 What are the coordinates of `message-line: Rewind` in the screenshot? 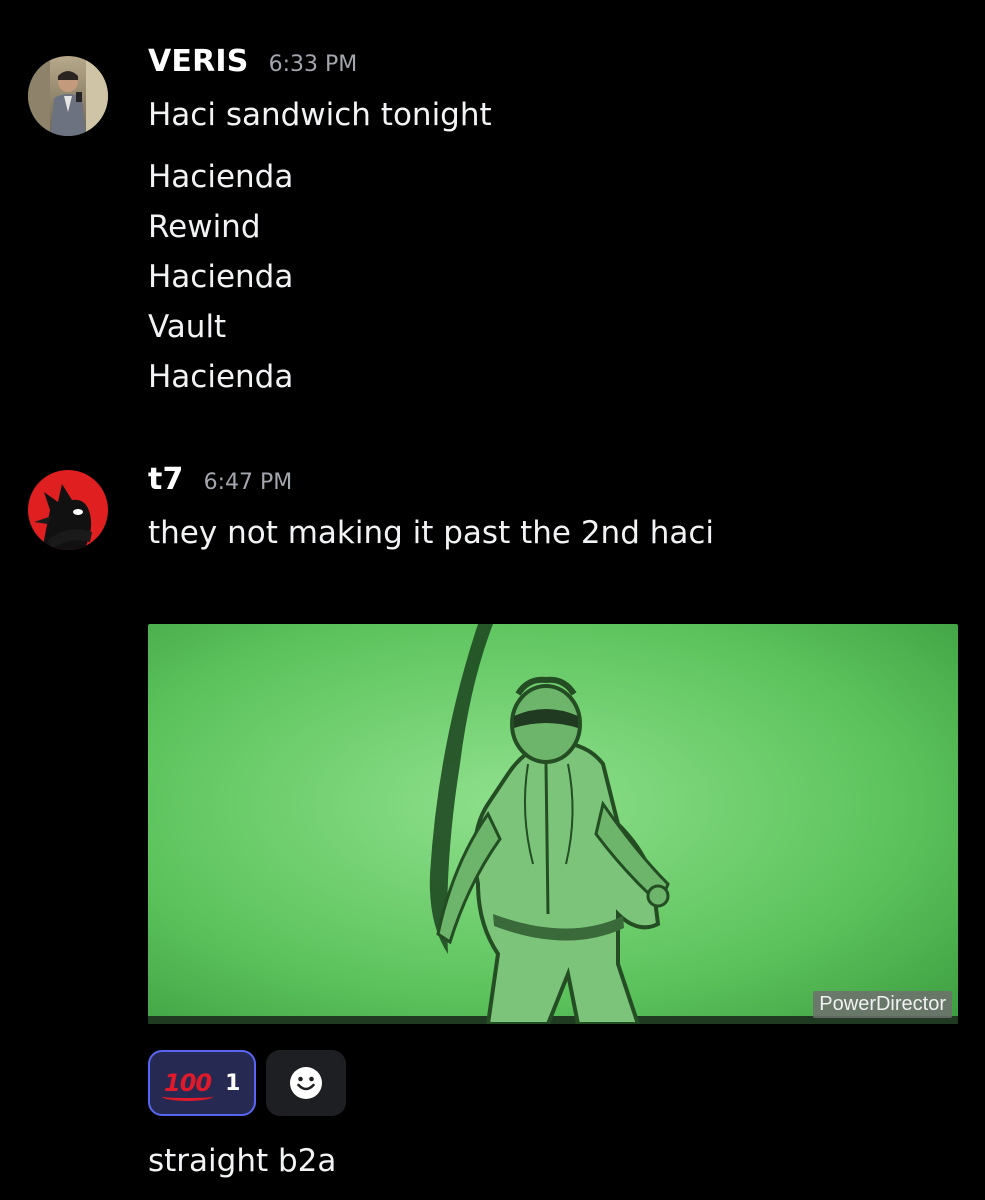 It's located at (204, 227).